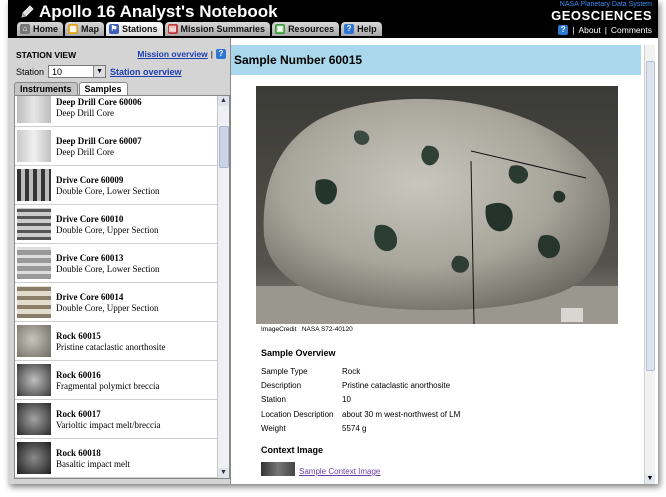 Image resolution: width=666 pixels, height=497 pixels. What do you see at coordinates (172, 54) in the screenshot?
I see `mission-overview-link: Mission overview` at bounding box center [172, 54].